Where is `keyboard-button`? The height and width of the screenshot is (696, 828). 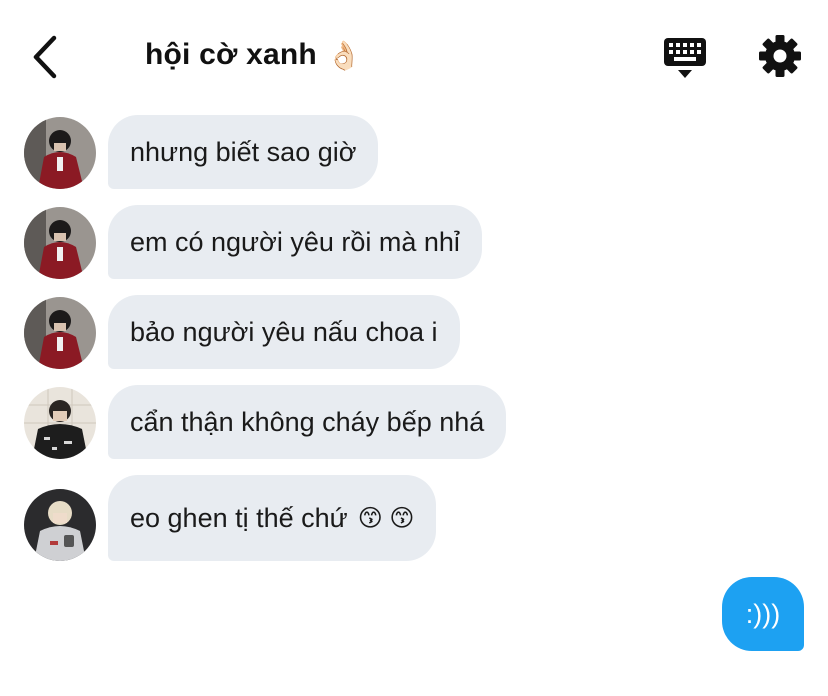
keyboard-button is located at coordinates (685, 58).